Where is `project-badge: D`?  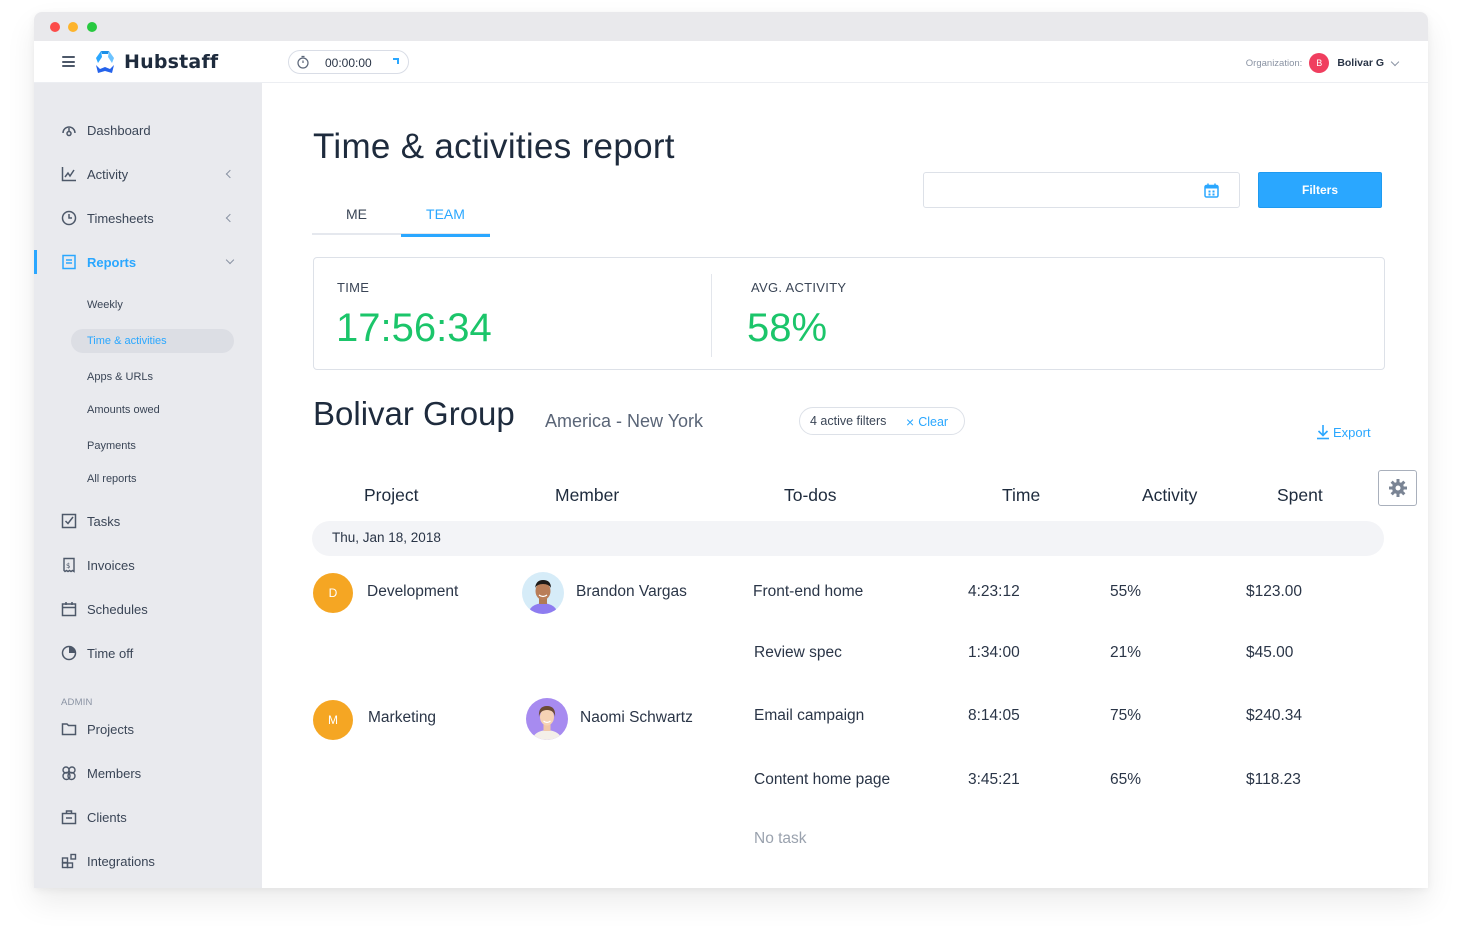 project-badge: D is located at coordinates (333, 593).